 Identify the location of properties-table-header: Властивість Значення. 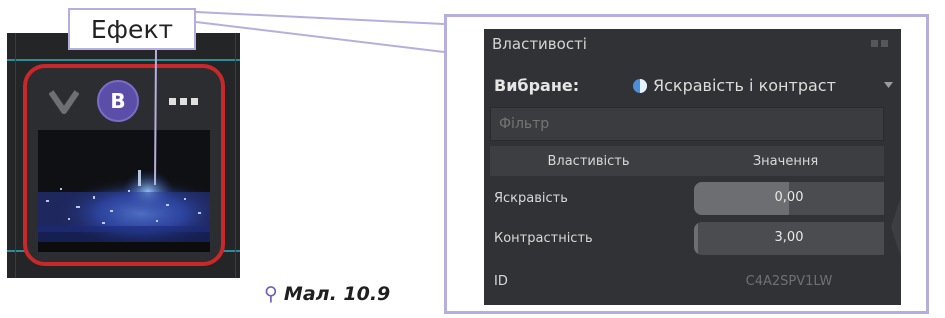
(687, 161).